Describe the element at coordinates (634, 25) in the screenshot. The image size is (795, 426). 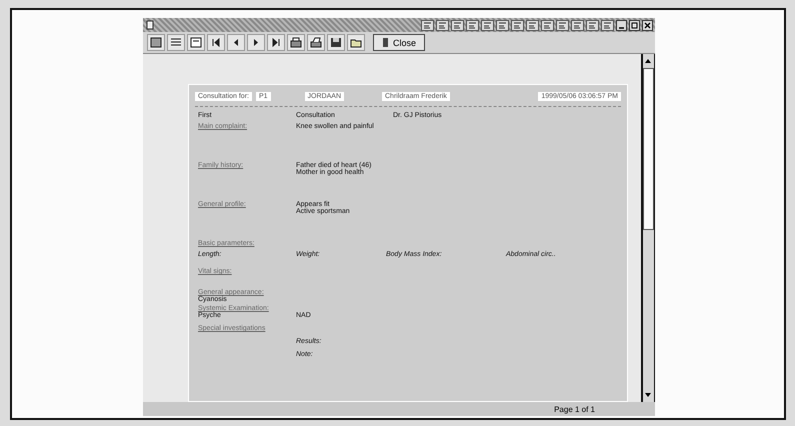
I see `restore-icon` at that location.